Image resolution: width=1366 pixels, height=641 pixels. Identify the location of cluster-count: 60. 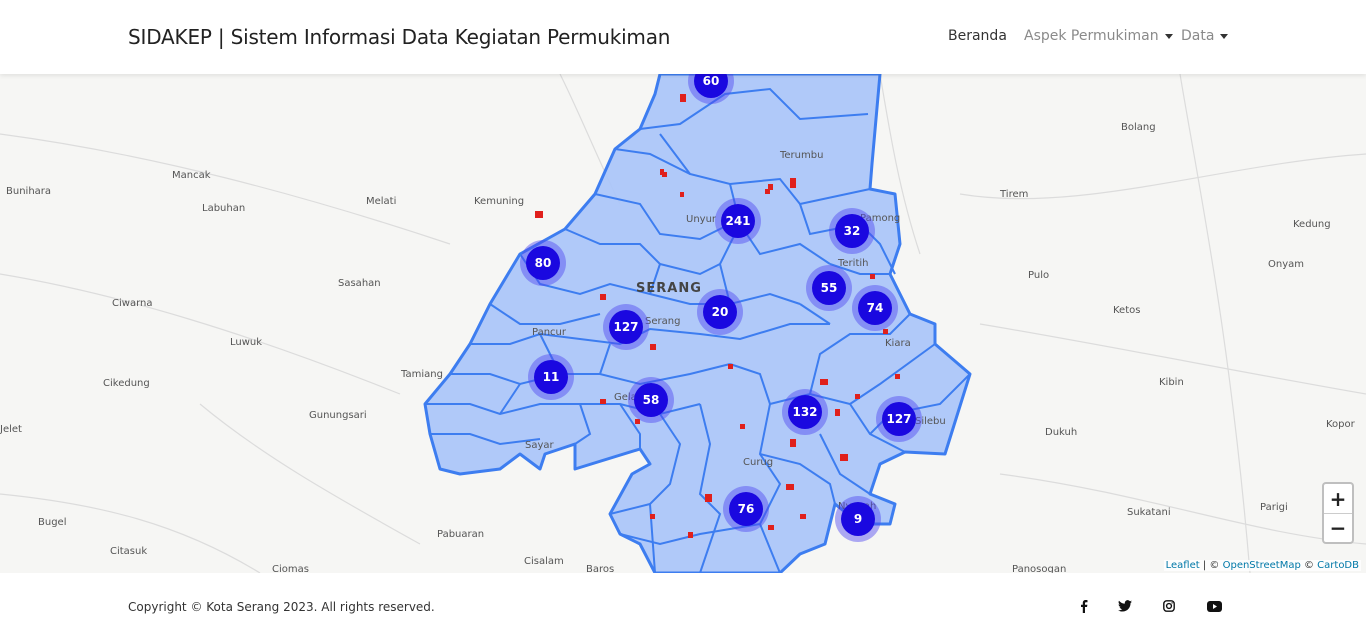
(711, 86).